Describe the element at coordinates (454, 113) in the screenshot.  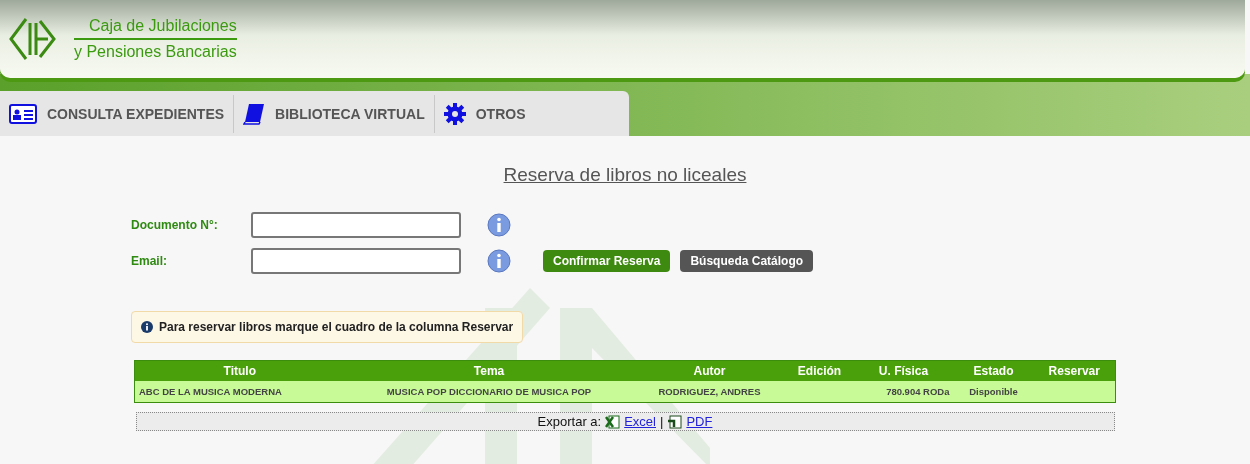
I see `gear-icon` at that location.